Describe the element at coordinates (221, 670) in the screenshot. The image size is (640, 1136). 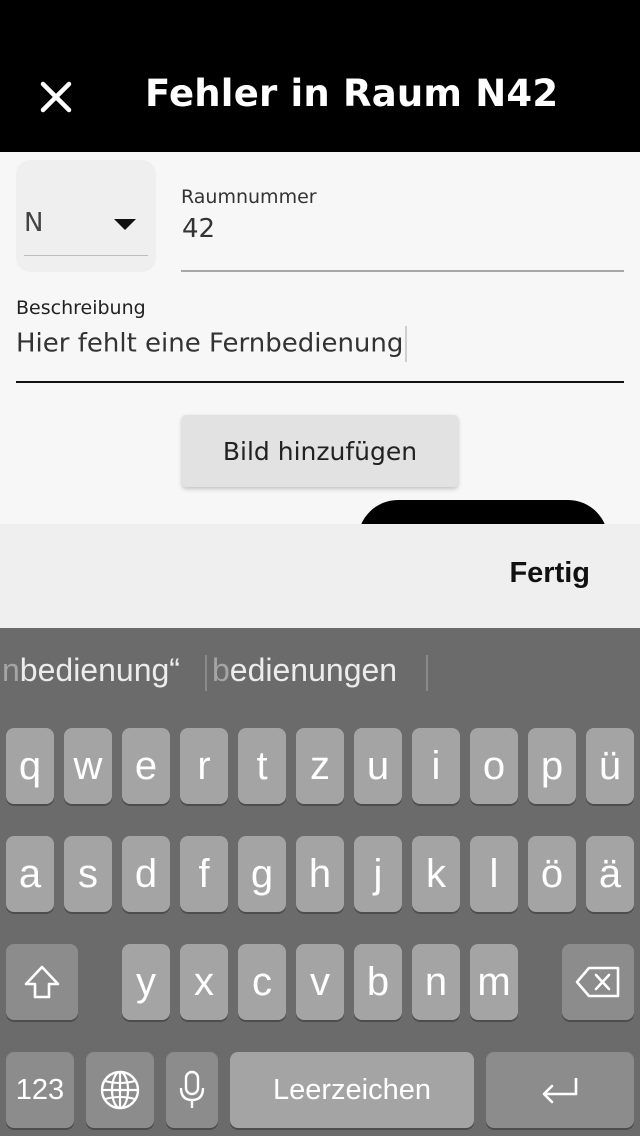
I see `suggestion-2-prefix: b` at that location.